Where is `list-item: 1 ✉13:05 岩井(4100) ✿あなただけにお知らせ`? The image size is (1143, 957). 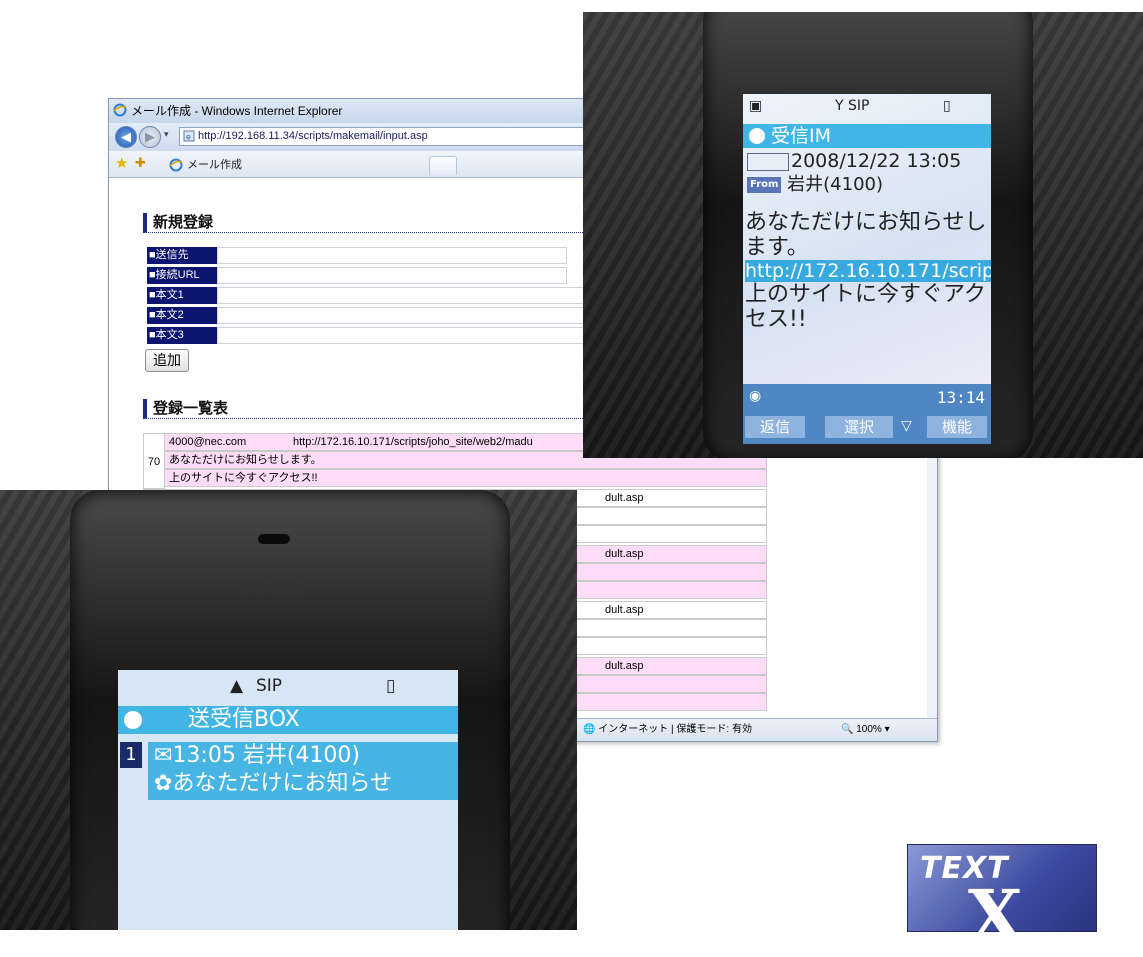 list-item: 1 ✉13:05 岩井(4100) ✿あなただけにお知らせ is located at coordinates (289, 771).